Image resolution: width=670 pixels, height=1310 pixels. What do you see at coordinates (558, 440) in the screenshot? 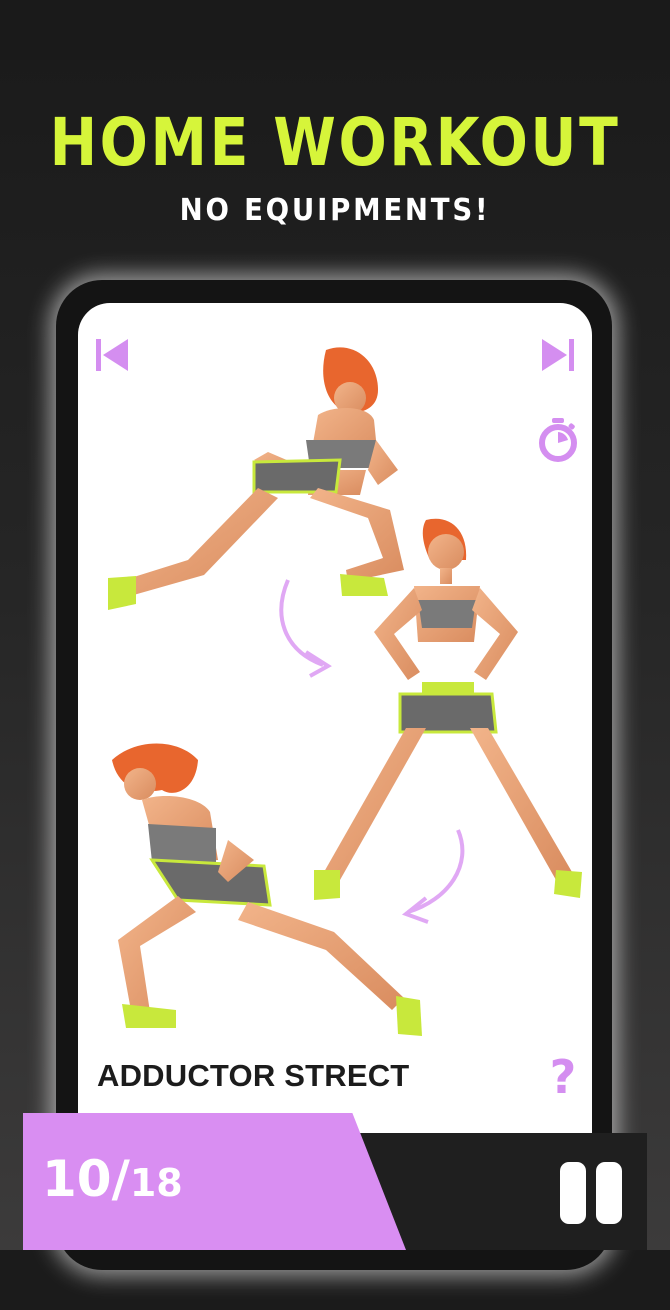
I see `stopwatch-icon` at bounding box center [558, 440].